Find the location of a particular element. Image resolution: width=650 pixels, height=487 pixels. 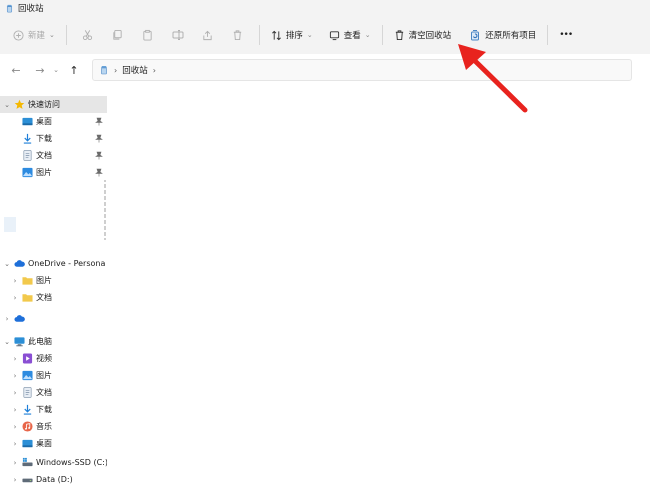

drag-placeholder is located at coordinates (10, 224).